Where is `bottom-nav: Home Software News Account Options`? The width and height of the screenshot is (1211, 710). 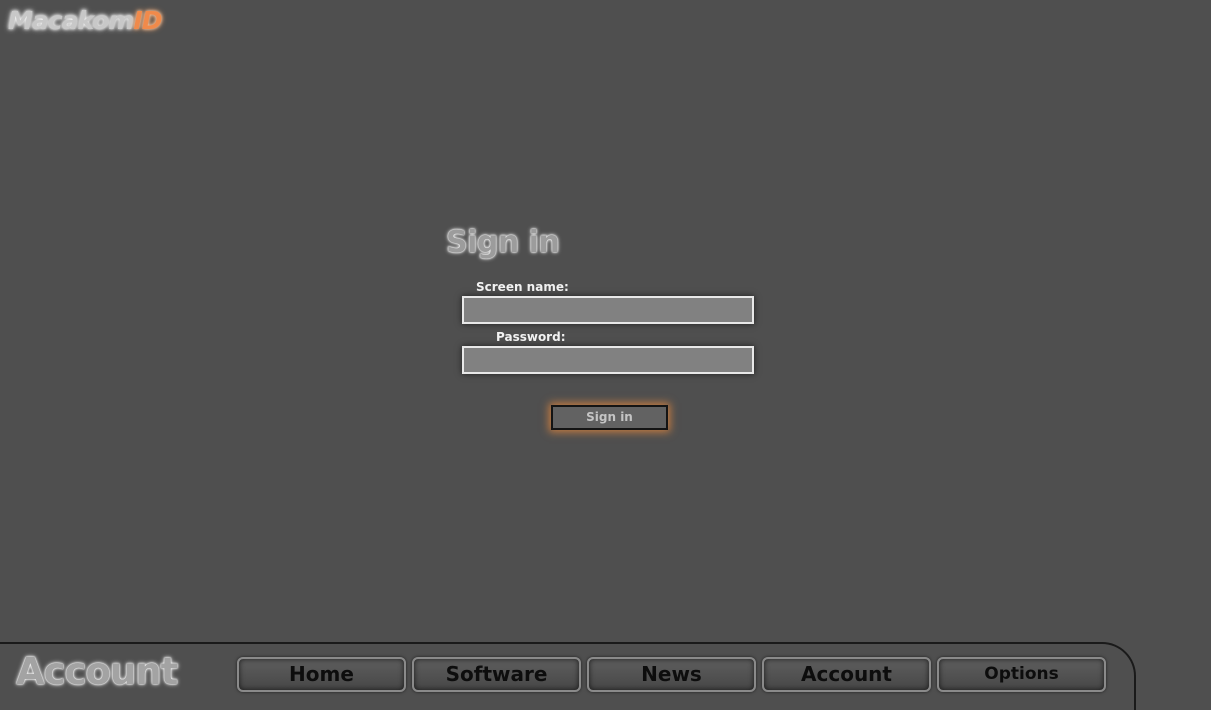
bottom-nav: Home Software News Account Options is located at coordinates (671, 674).